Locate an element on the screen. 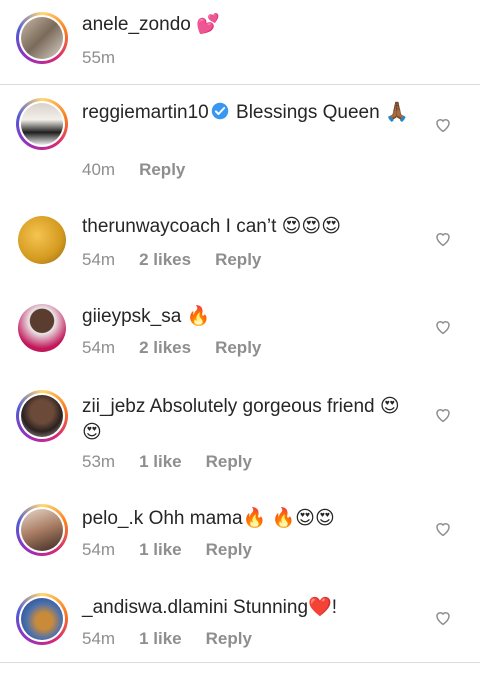 This screenshot has height=673, width=480. comment-time: 53m is located at coordinates (99, 461).